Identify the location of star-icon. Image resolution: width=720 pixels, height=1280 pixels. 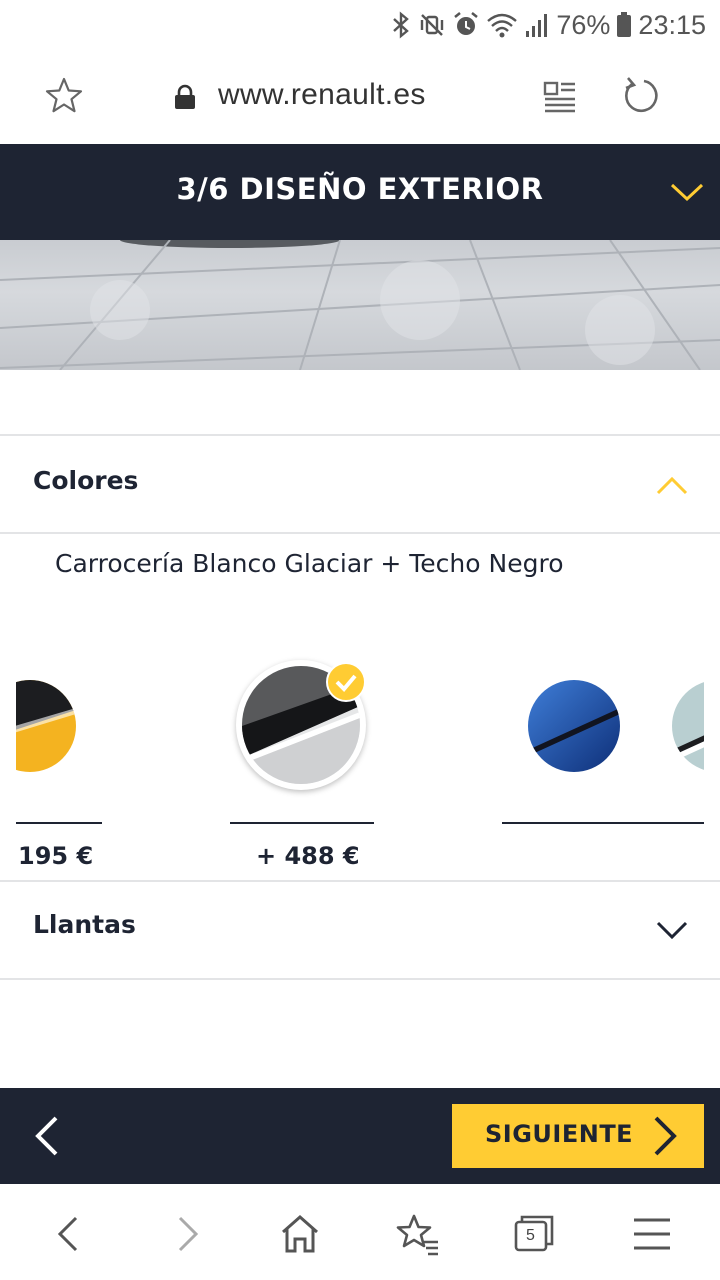
(64, 96).